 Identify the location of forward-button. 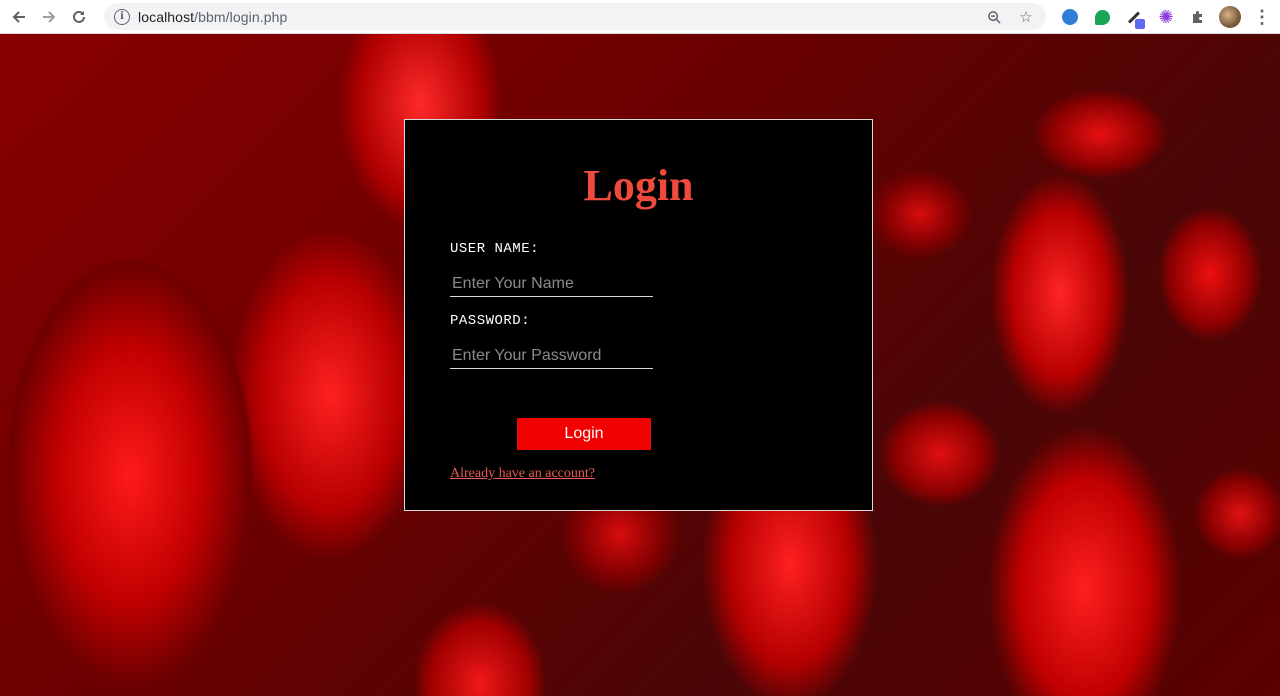
(49, 17).